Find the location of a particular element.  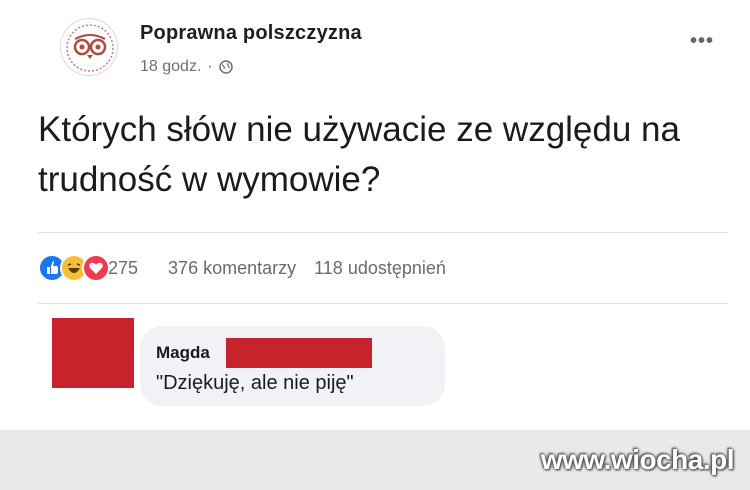

owl-logo-icon is located at coordinates (90, 48).